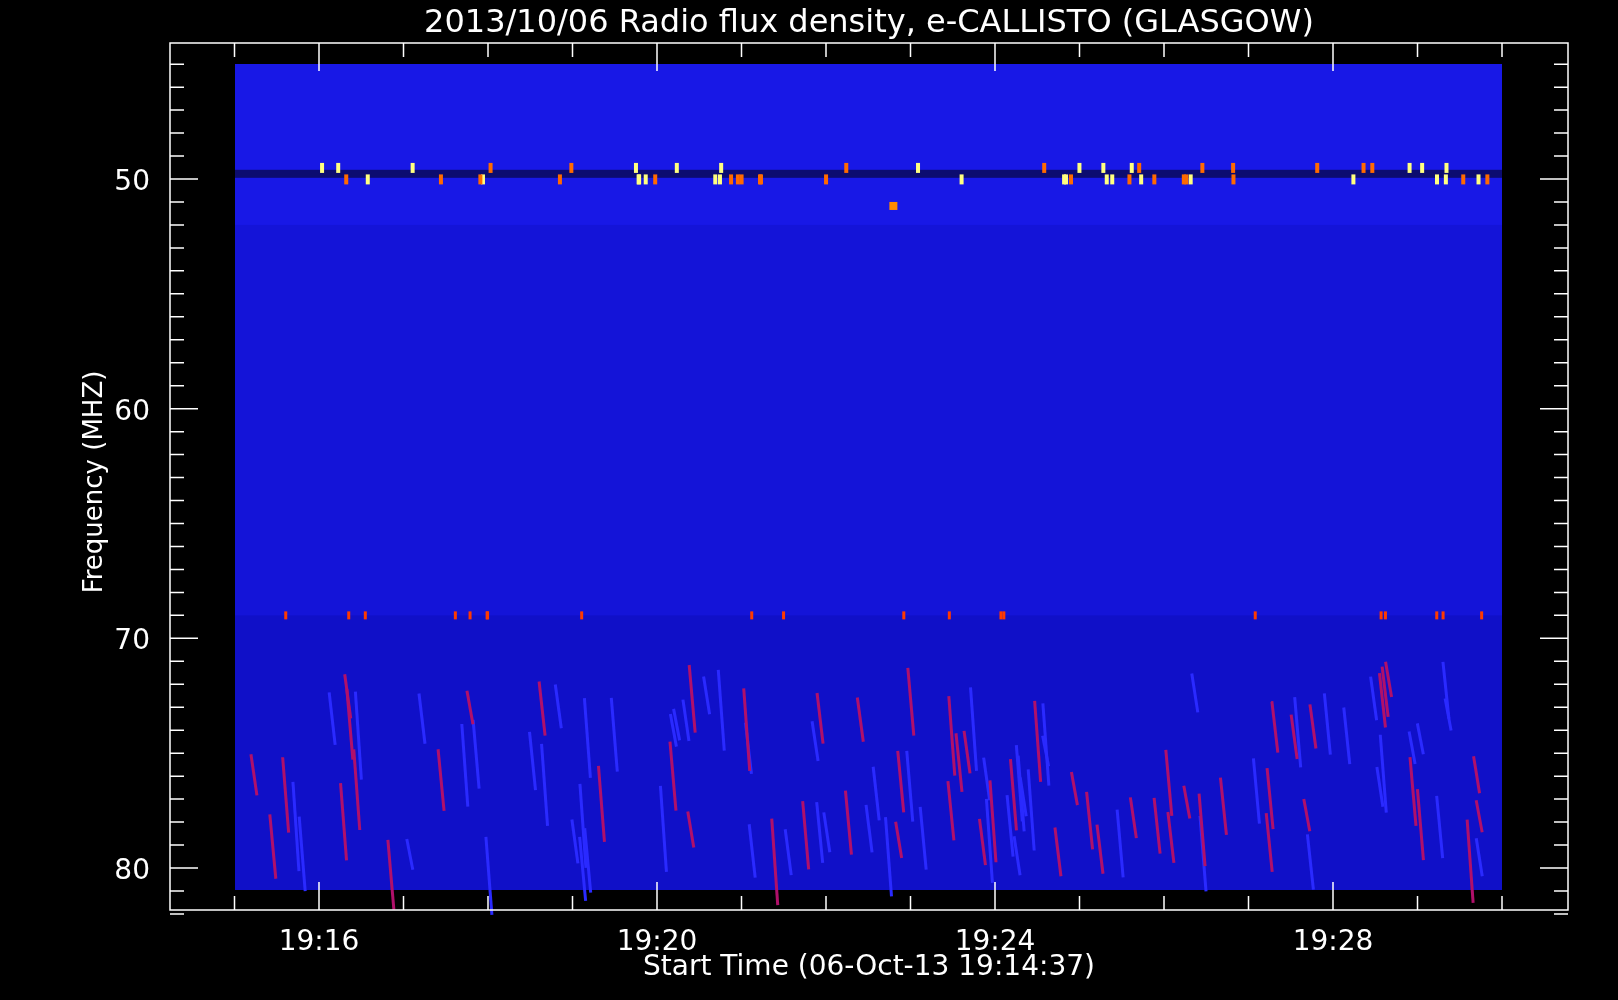  I want to click on y-tick-label: 50, so click(132, 180).